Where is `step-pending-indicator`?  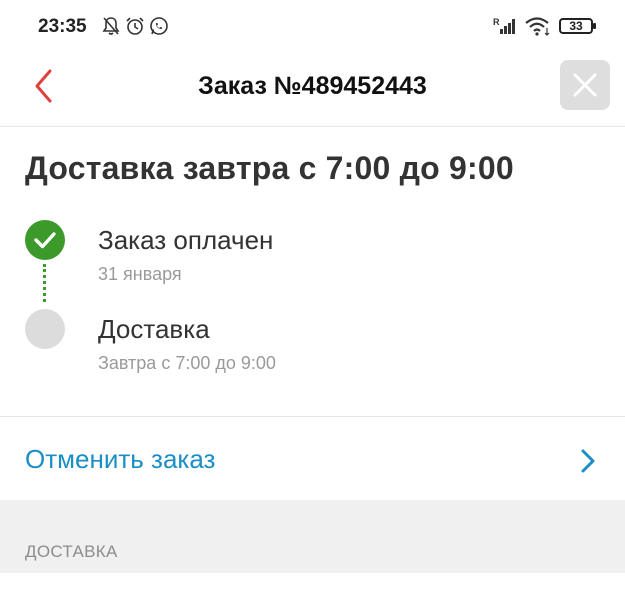
step-pending-indicator is located at coordinates (45, 329).